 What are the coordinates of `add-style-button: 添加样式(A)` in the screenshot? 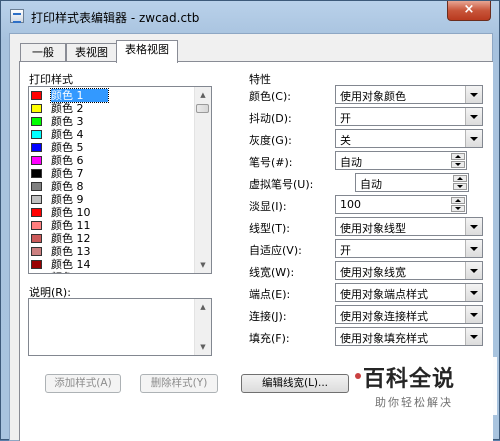 It's located at (83, 383).